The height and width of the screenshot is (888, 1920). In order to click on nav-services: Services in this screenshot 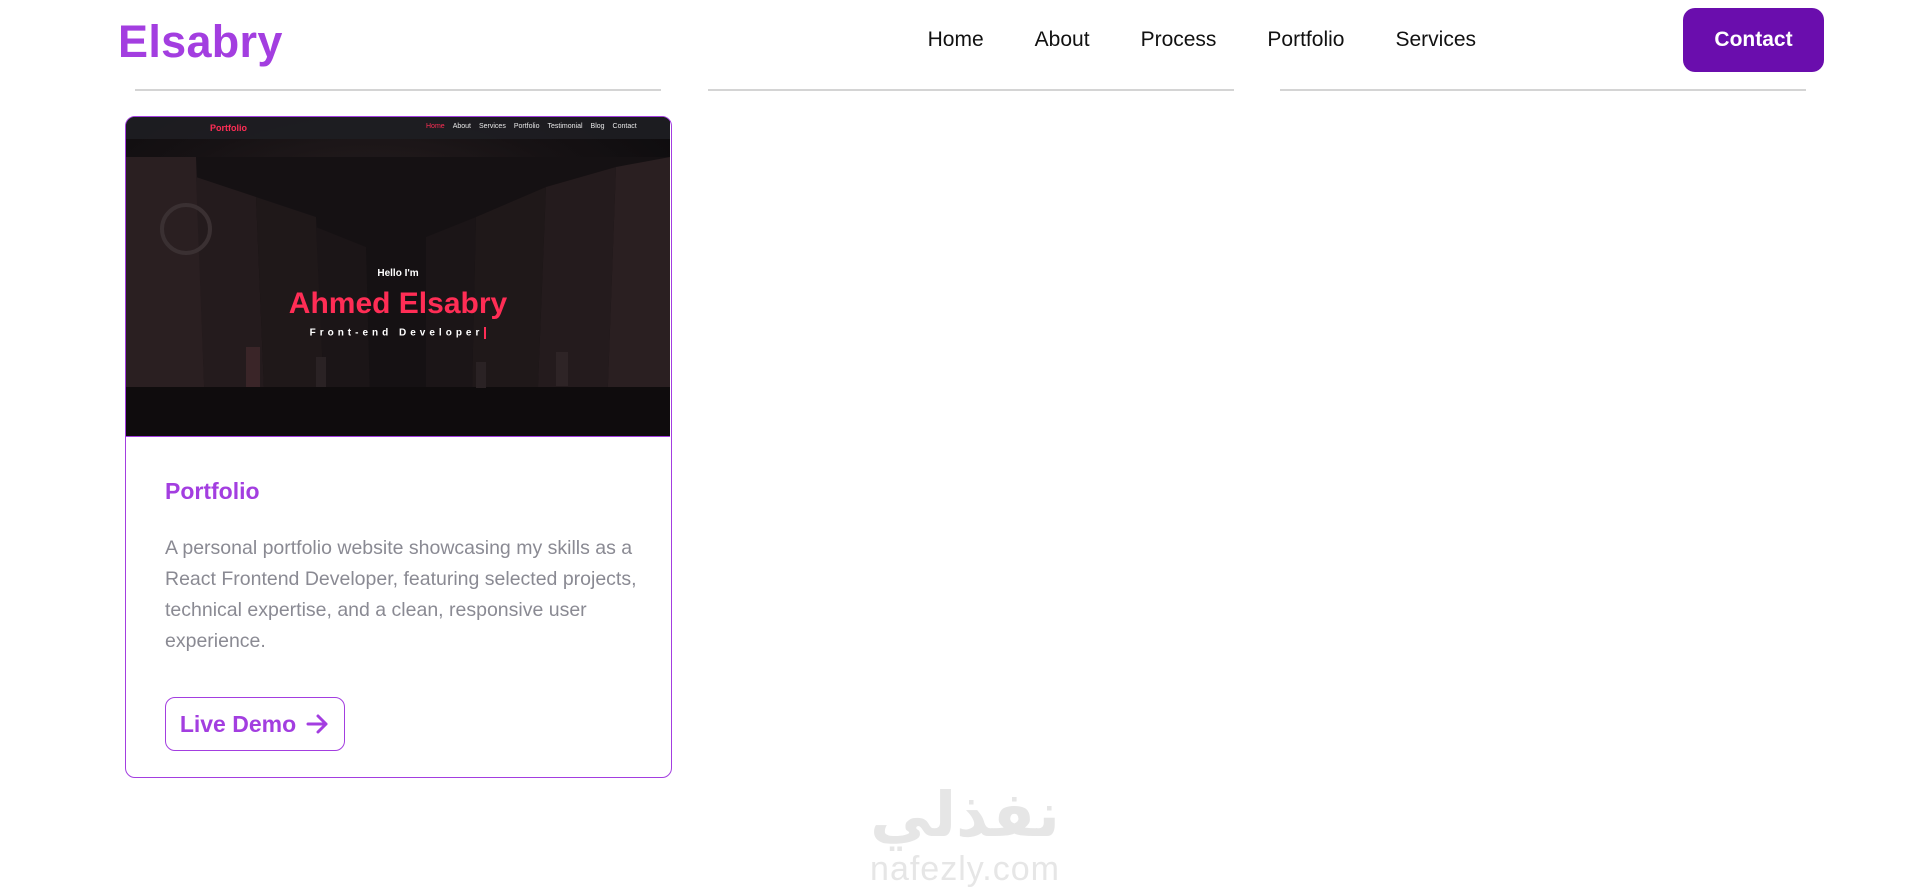, I will do `click(1435, 40)`.